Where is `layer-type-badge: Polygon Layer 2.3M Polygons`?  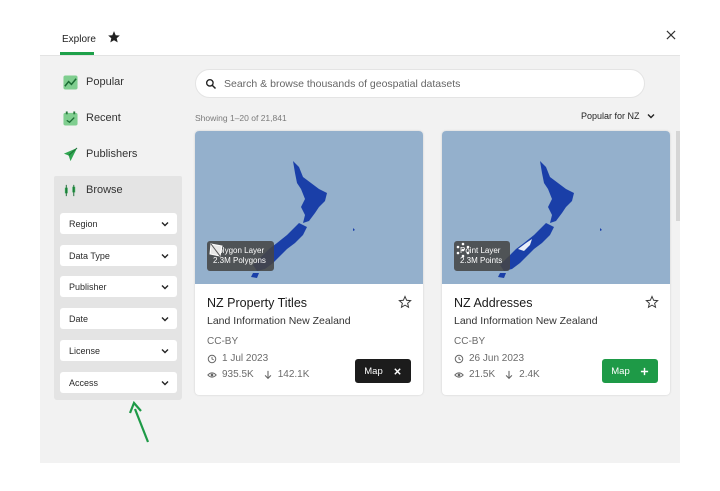 layer-type-badge: Polygon Layer 2.3M Polygons is located at coordinates (240, 256).